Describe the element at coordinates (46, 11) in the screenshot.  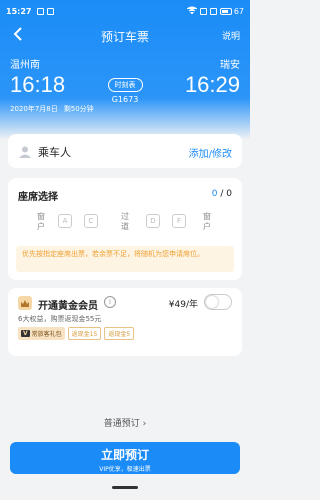
I see `notification-icons` at that location.